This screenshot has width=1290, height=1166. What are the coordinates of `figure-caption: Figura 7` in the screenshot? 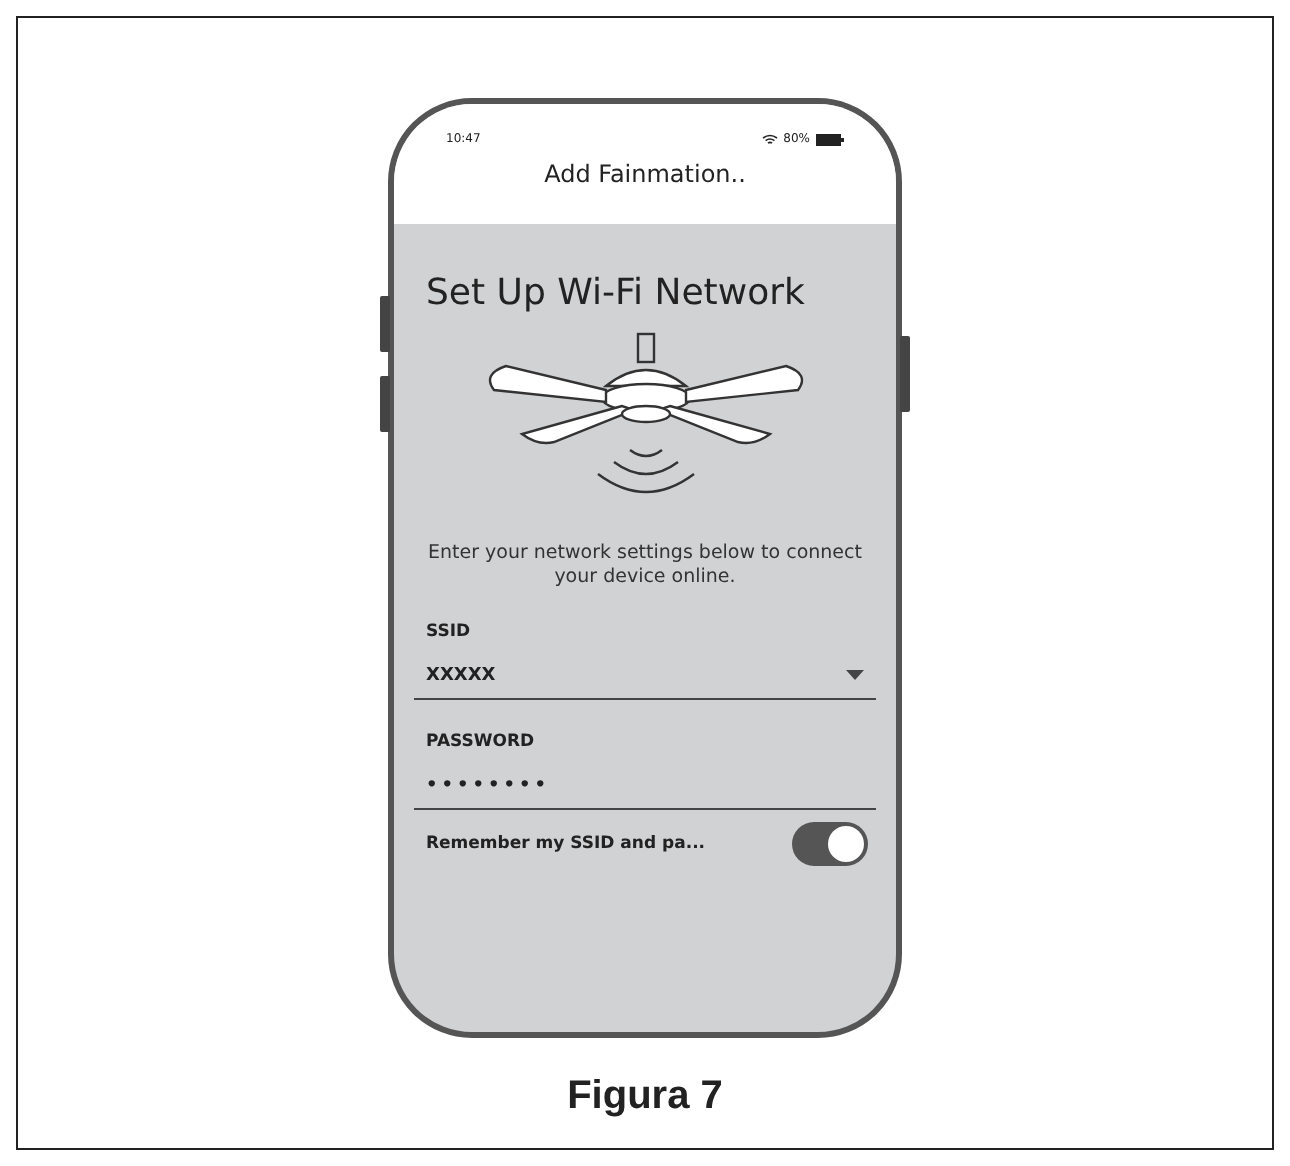 It's located at (645, 1097).